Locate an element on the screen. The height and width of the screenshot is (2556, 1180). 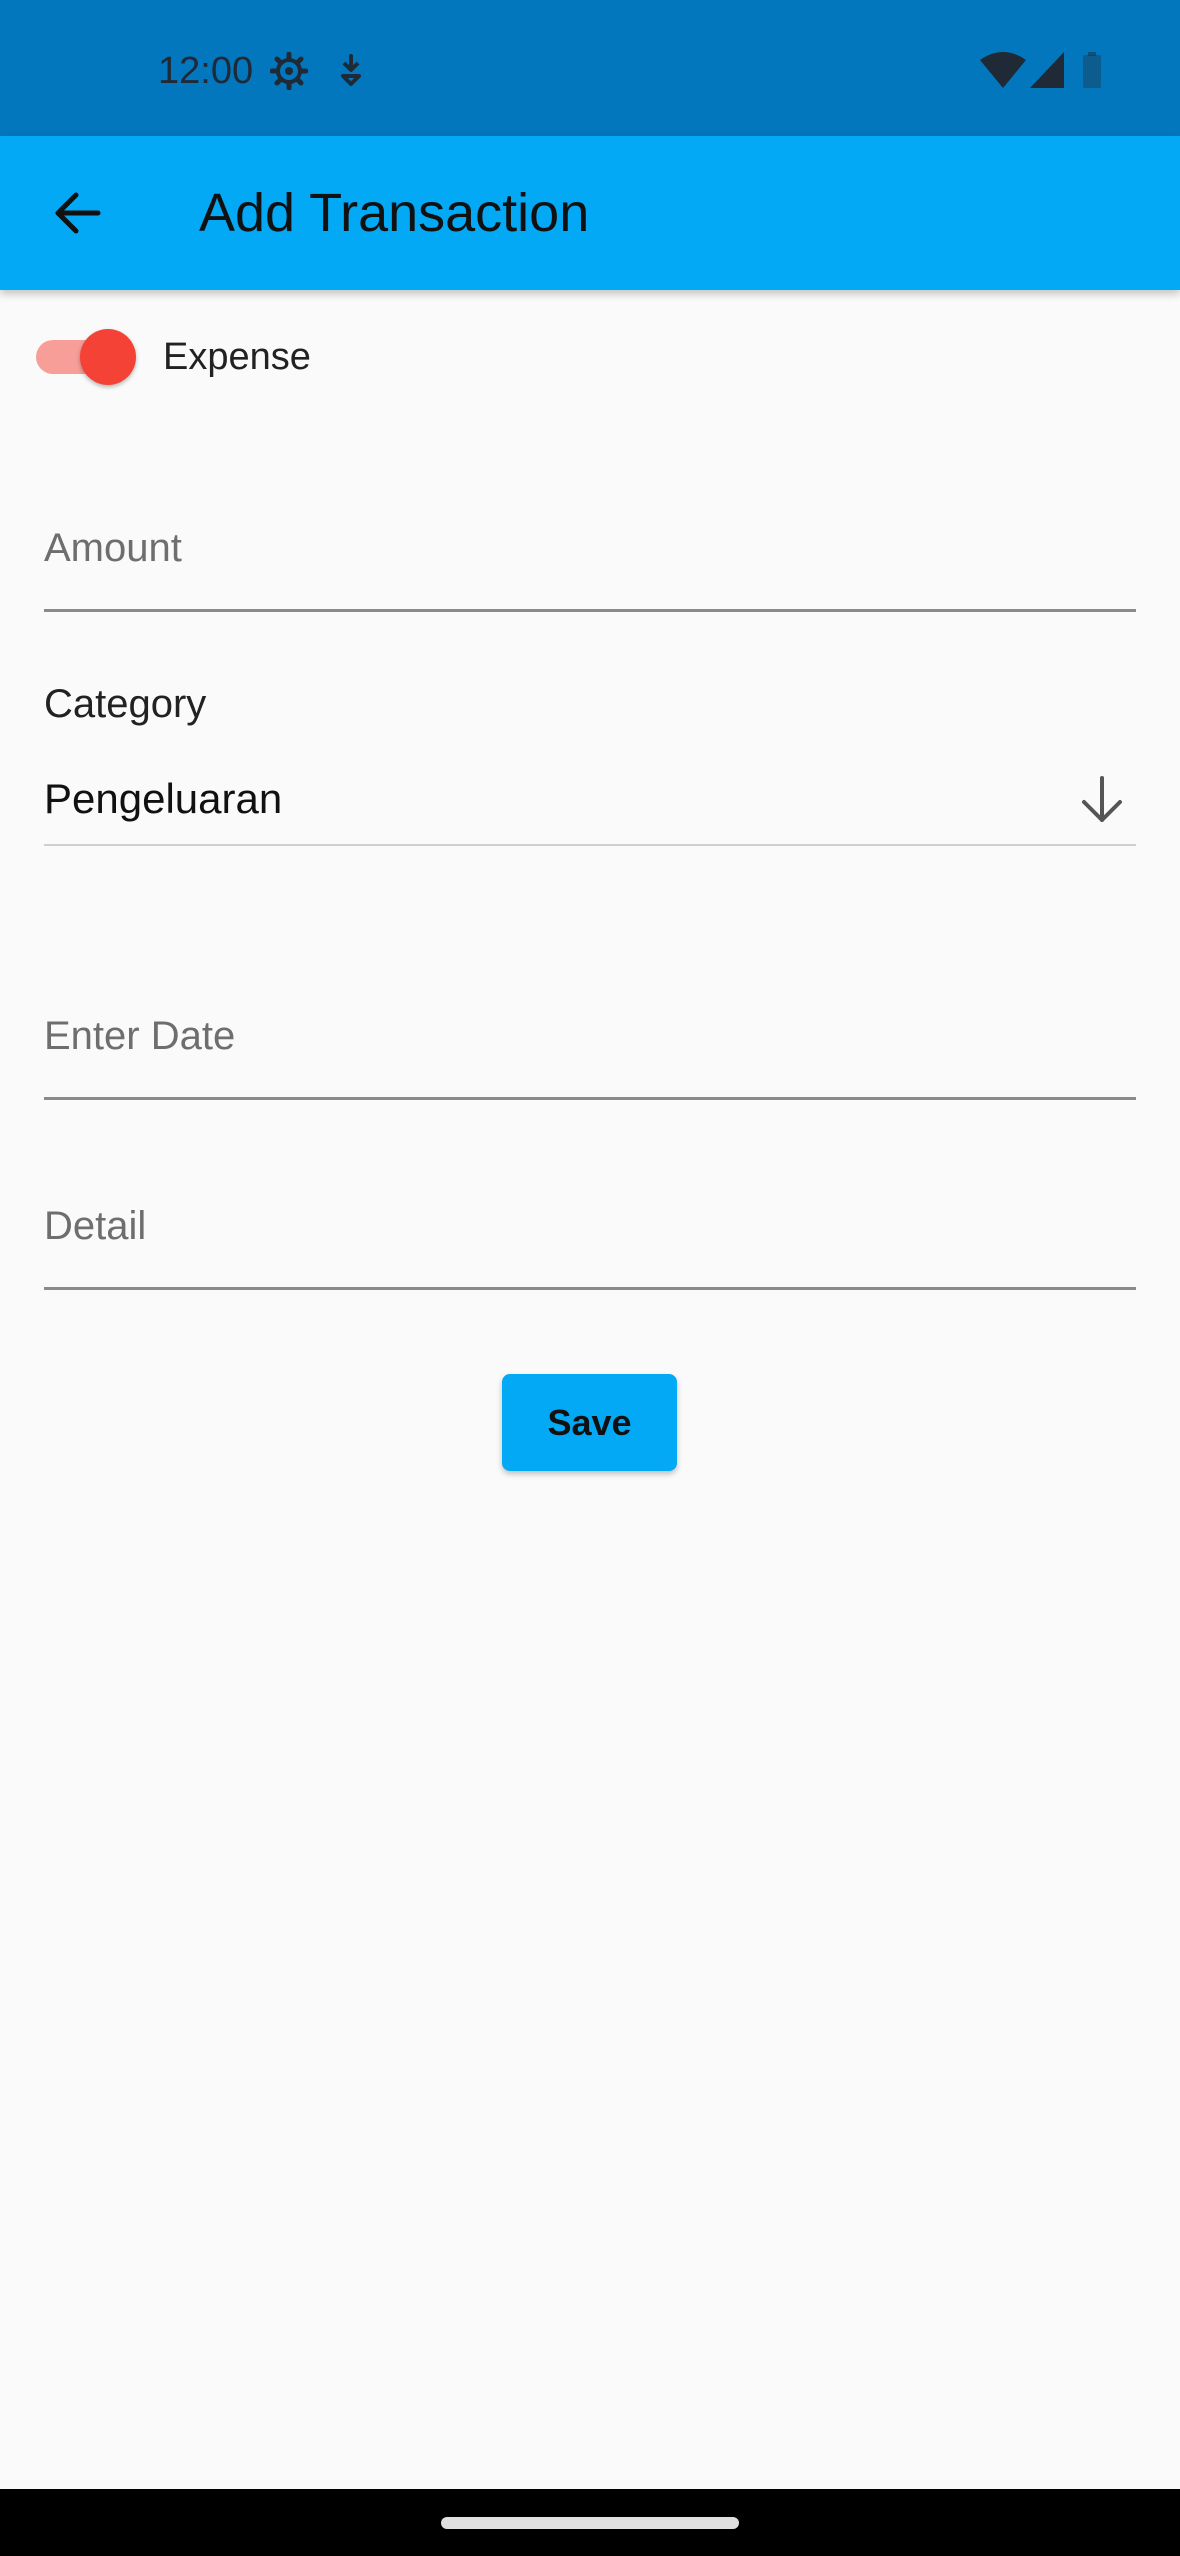
download-icon is located at coordinates (351, 70).